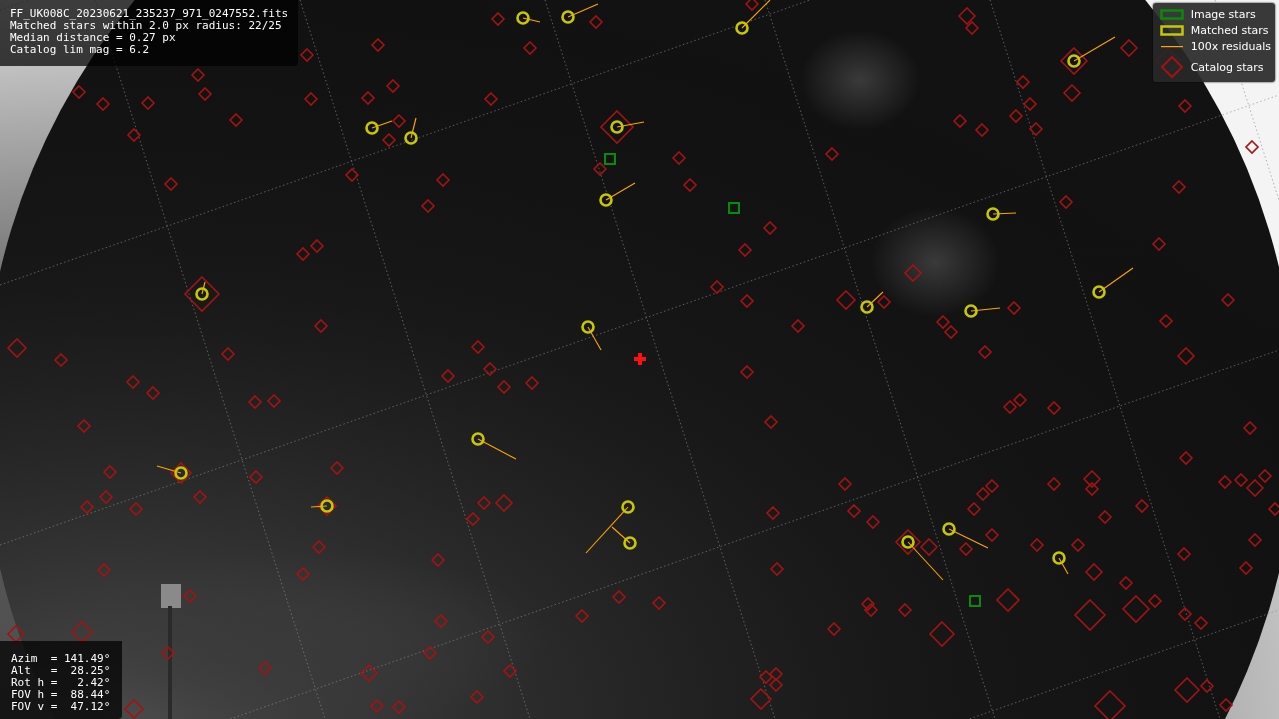 This screenshot has height=719, width=1279. I want to click on info-text: FOV v = 47.12°, so click(61, 707).